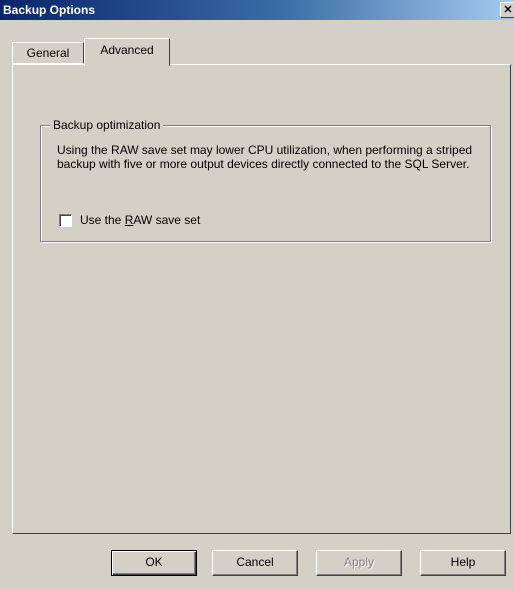  I want to click on help-button: Help, so click(463, 563).